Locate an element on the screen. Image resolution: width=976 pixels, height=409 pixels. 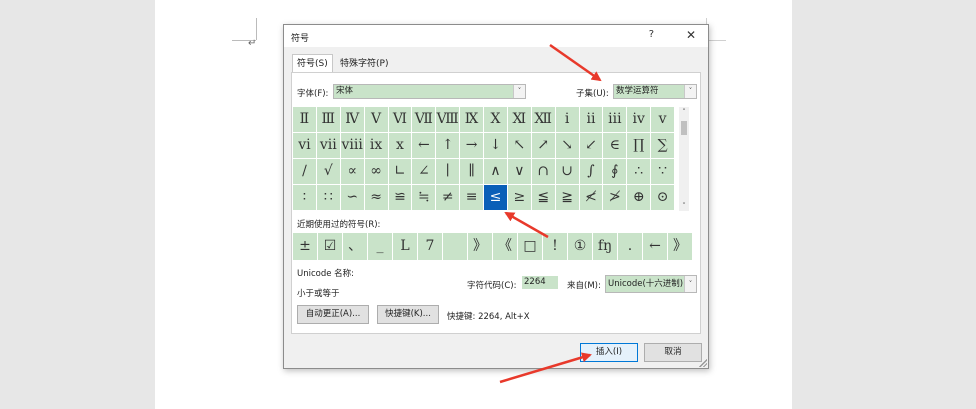
font-select: 宋体 ˅ is located at coordinates (429, 91).